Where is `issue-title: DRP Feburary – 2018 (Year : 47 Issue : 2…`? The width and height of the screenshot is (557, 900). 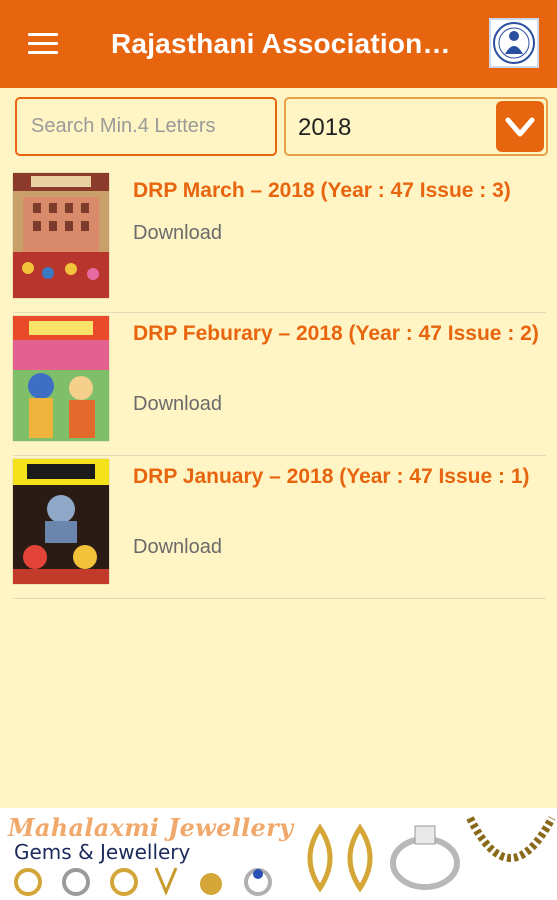 issue-title: DRP Feburary – 2018 (Year : 47 Issue : 2… is located at coordinates (338, 334).